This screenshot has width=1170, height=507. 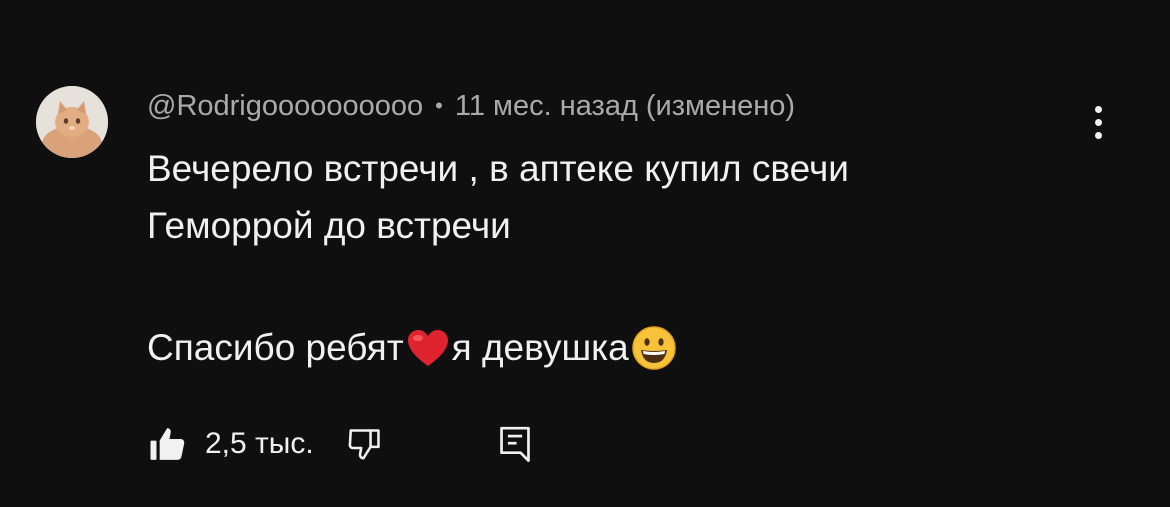 What do you see at coordinates (498, 168) in the screenshot?
I see `comment-line: Вечерело встречи , в аптеке купил свечи` at bounding box center [498, 168].